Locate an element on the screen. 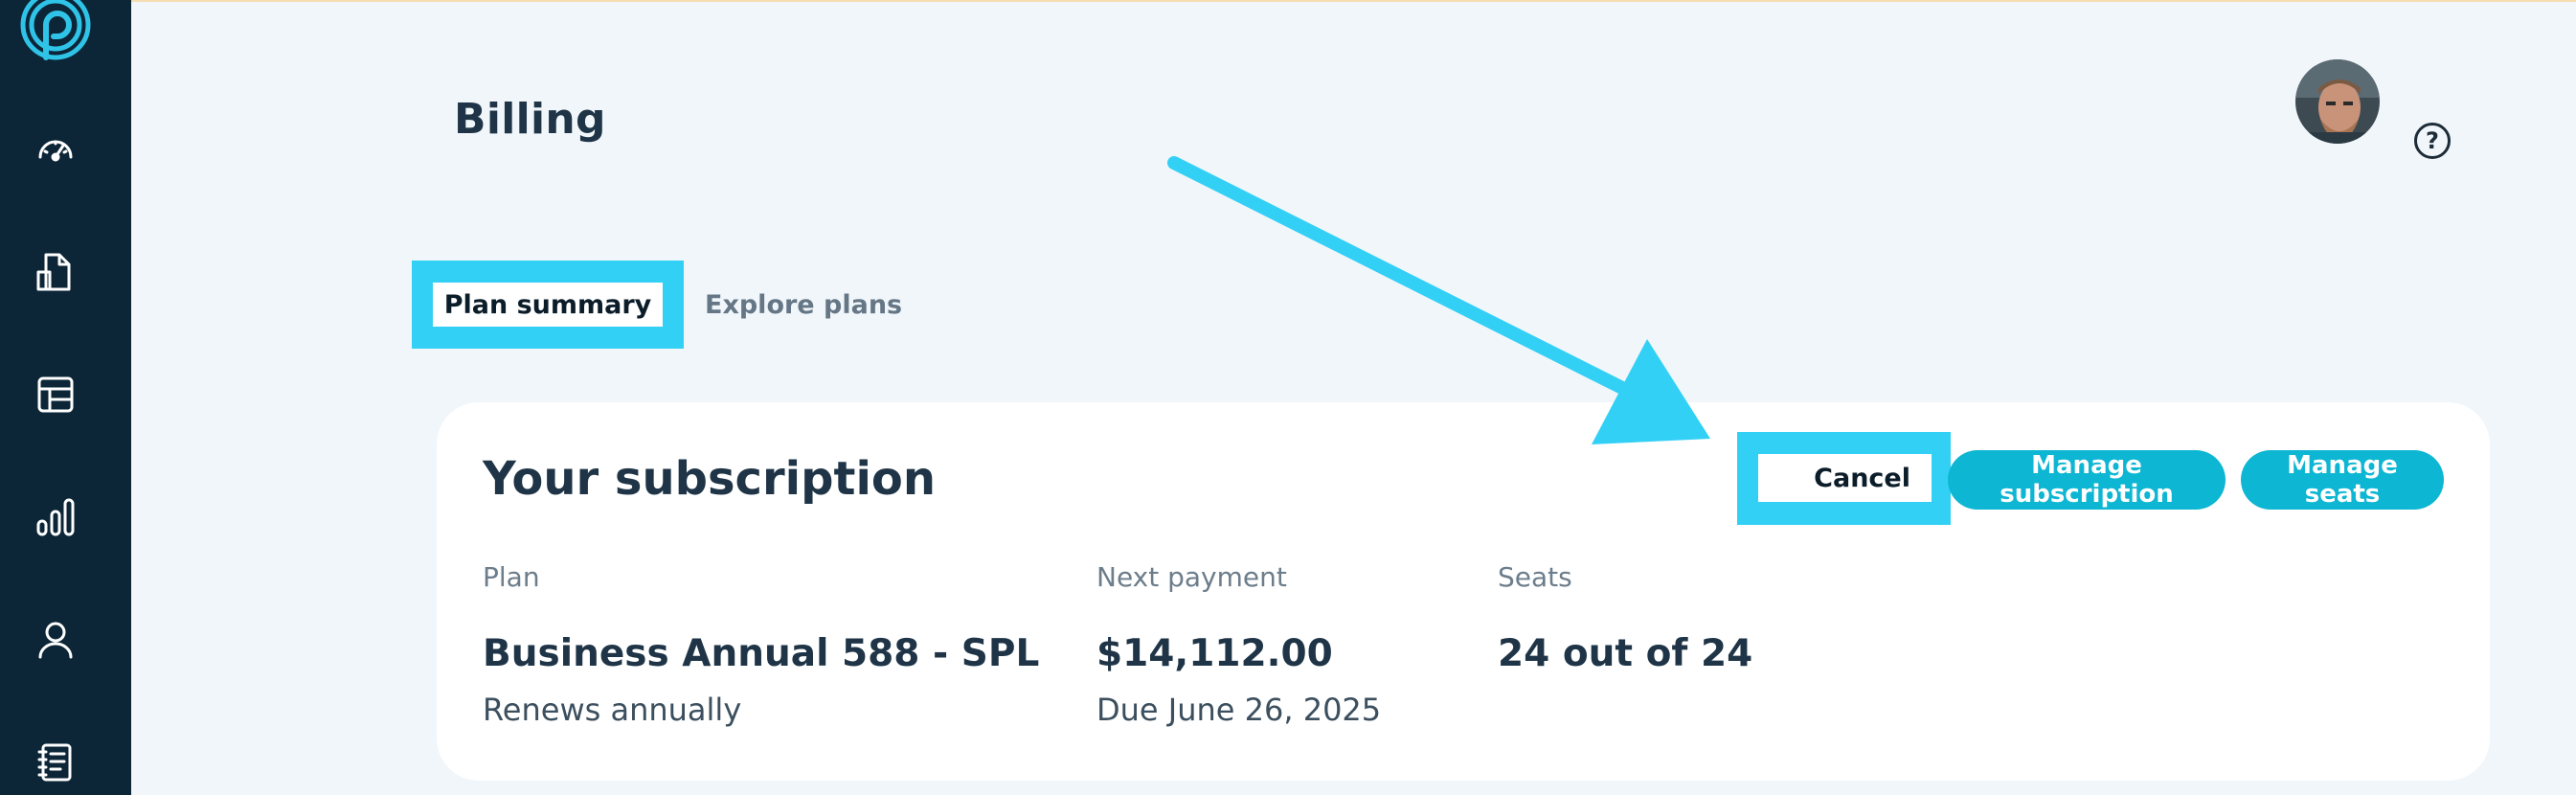 The image size is (2576, 795). help-icon: ? is located at coordinates (2432, 141).